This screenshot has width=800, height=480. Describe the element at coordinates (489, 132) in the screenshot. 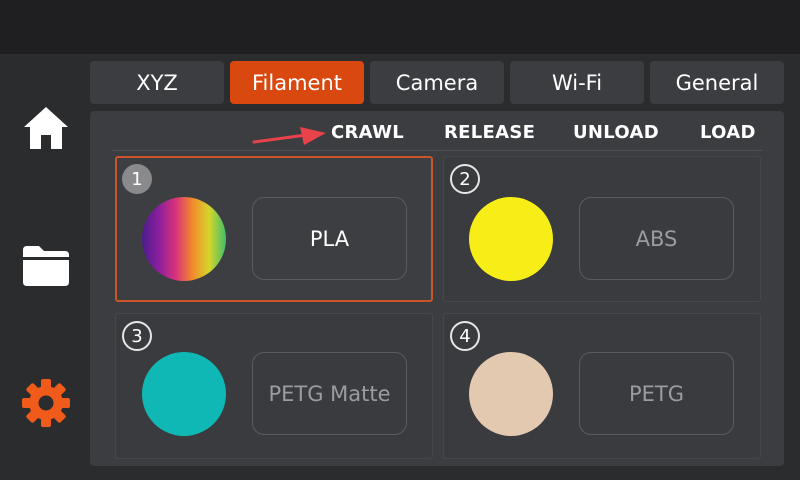

I see `release-button: RELEASE` at that location.